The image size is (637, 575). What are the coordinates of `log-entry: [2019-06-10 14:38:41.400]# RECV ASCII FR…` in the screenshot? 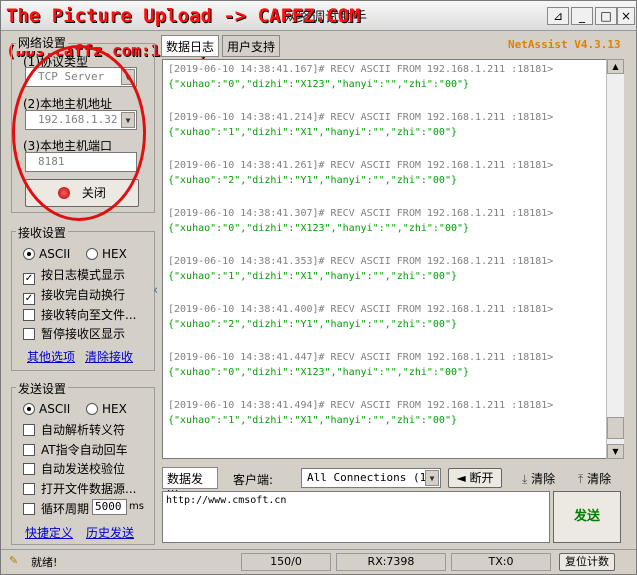 It's located at (360, 317).